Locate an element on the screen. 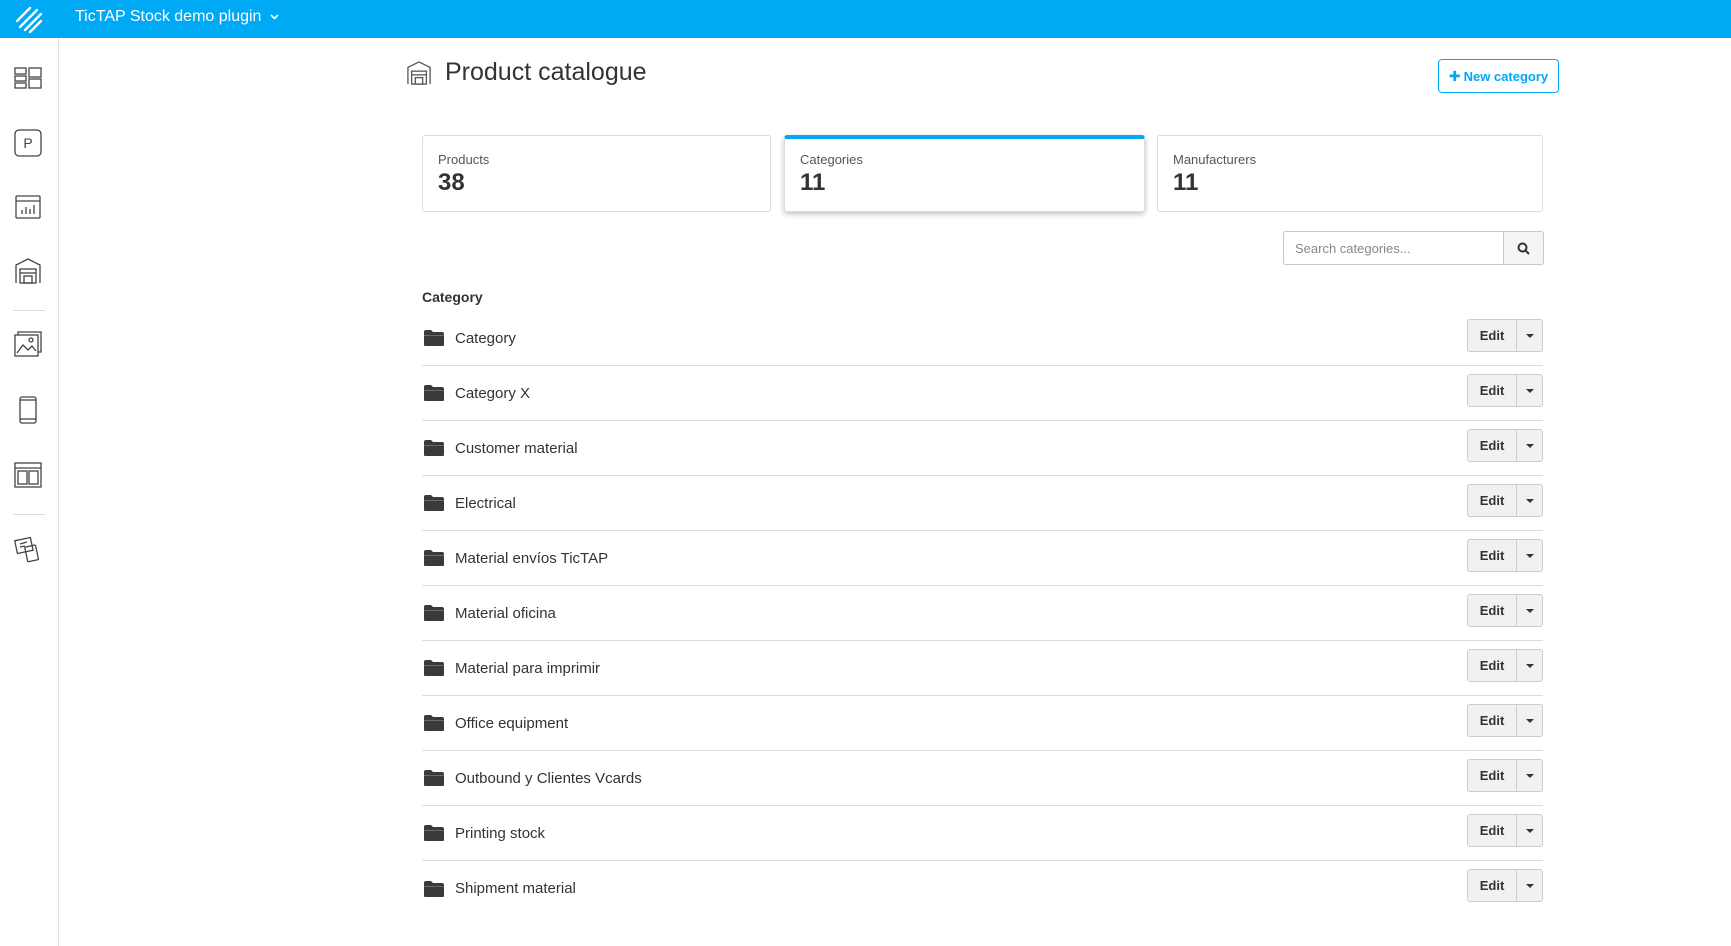 The height and width of the screenshot is (946, 1731). new-category-label: New category is located at coordinates (1506, 76).